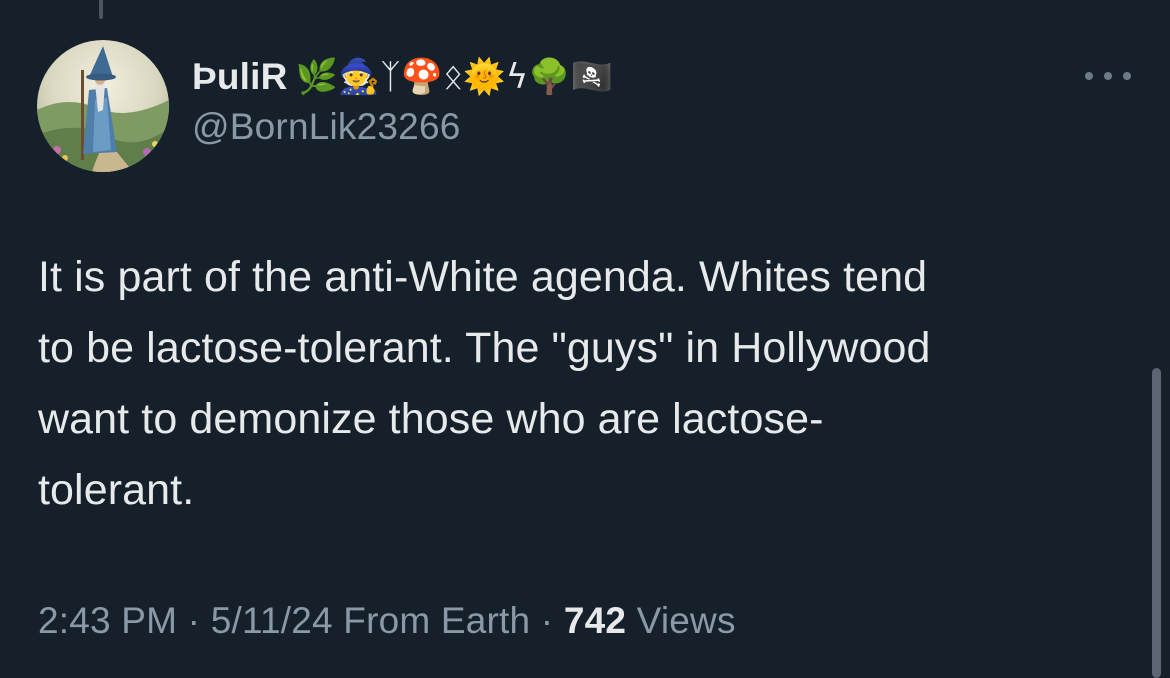 The image size is (1170, 678). What do you see at coordinates (651, 77) in the screenshot?
I see `author-name-row: ÞuliR 🌿🧙ᛉ🍄ᛟ🌞ϟ🌳🏴‍☠️` at bounding box center [651, 77].